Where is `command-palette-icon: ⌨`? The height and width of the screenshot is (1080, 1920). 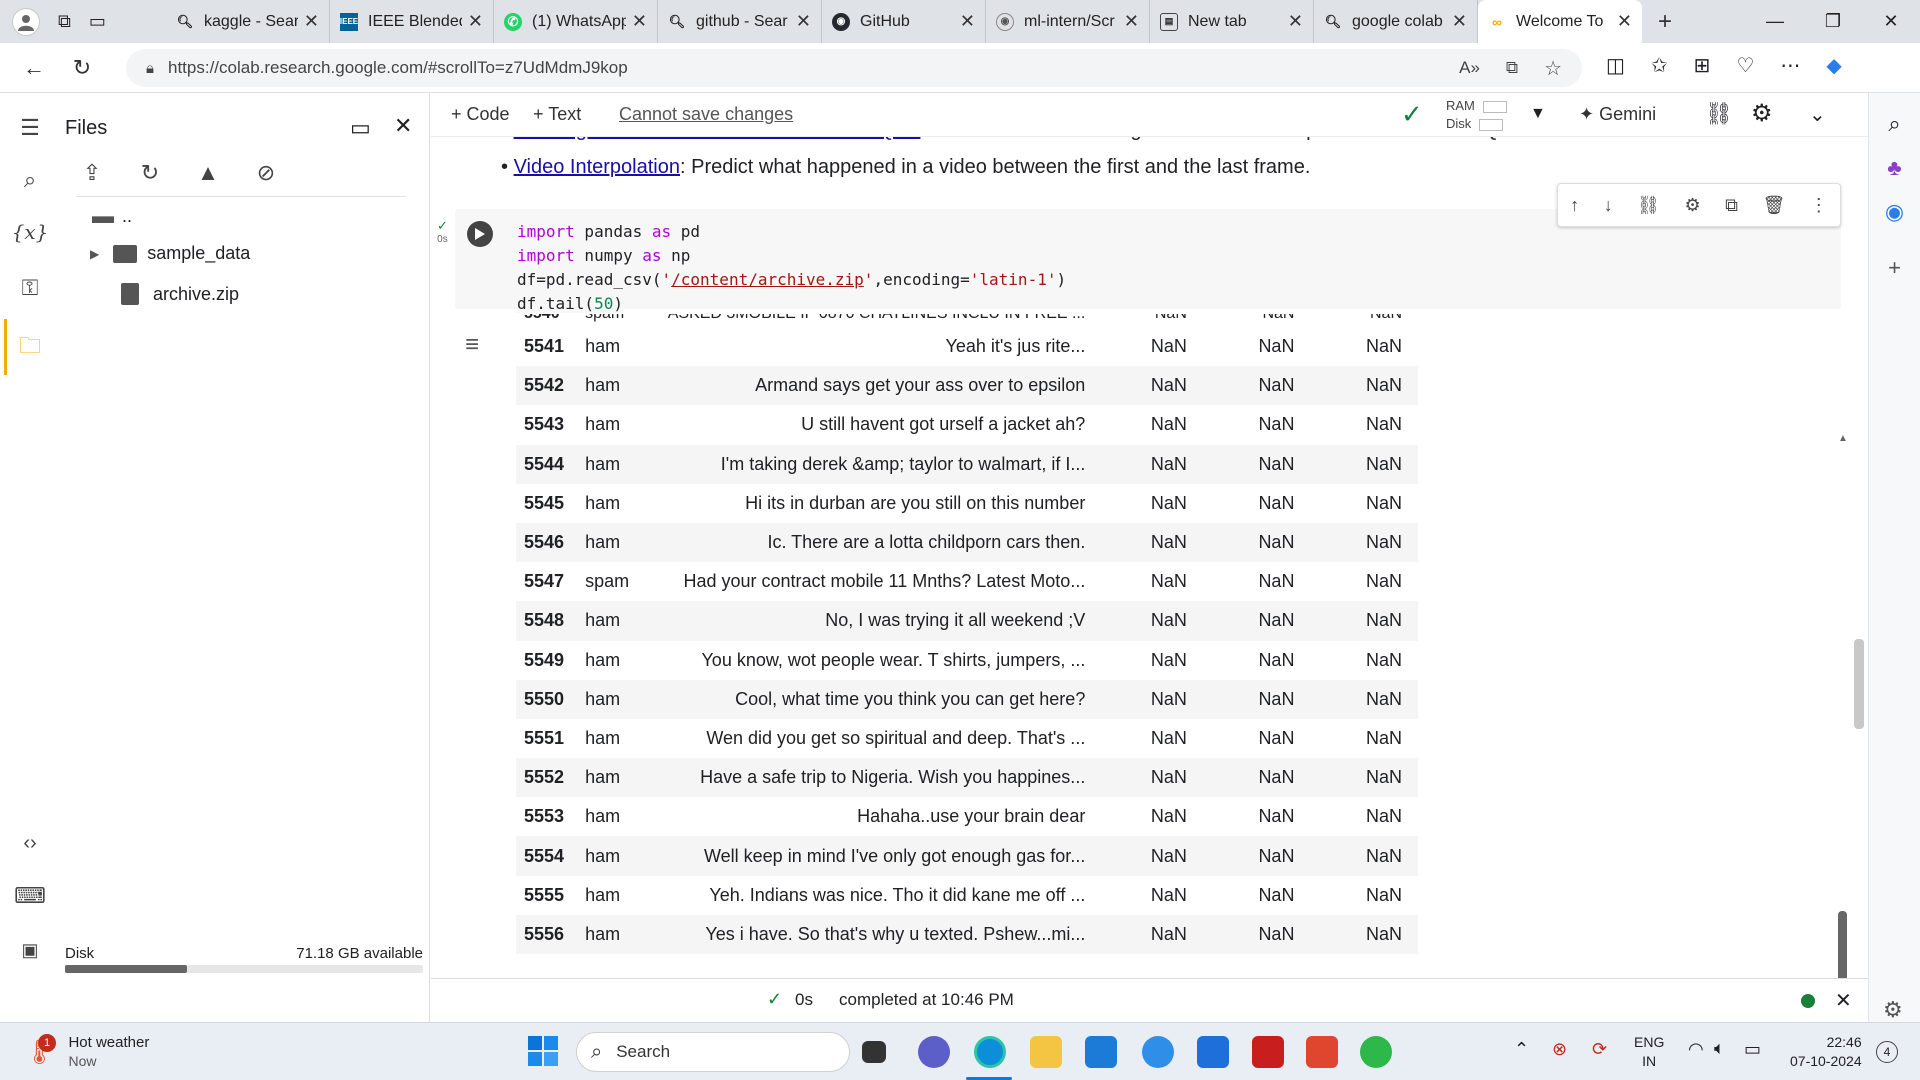 command-palette-icon: ⌨ is located at coordinates (30, 896).